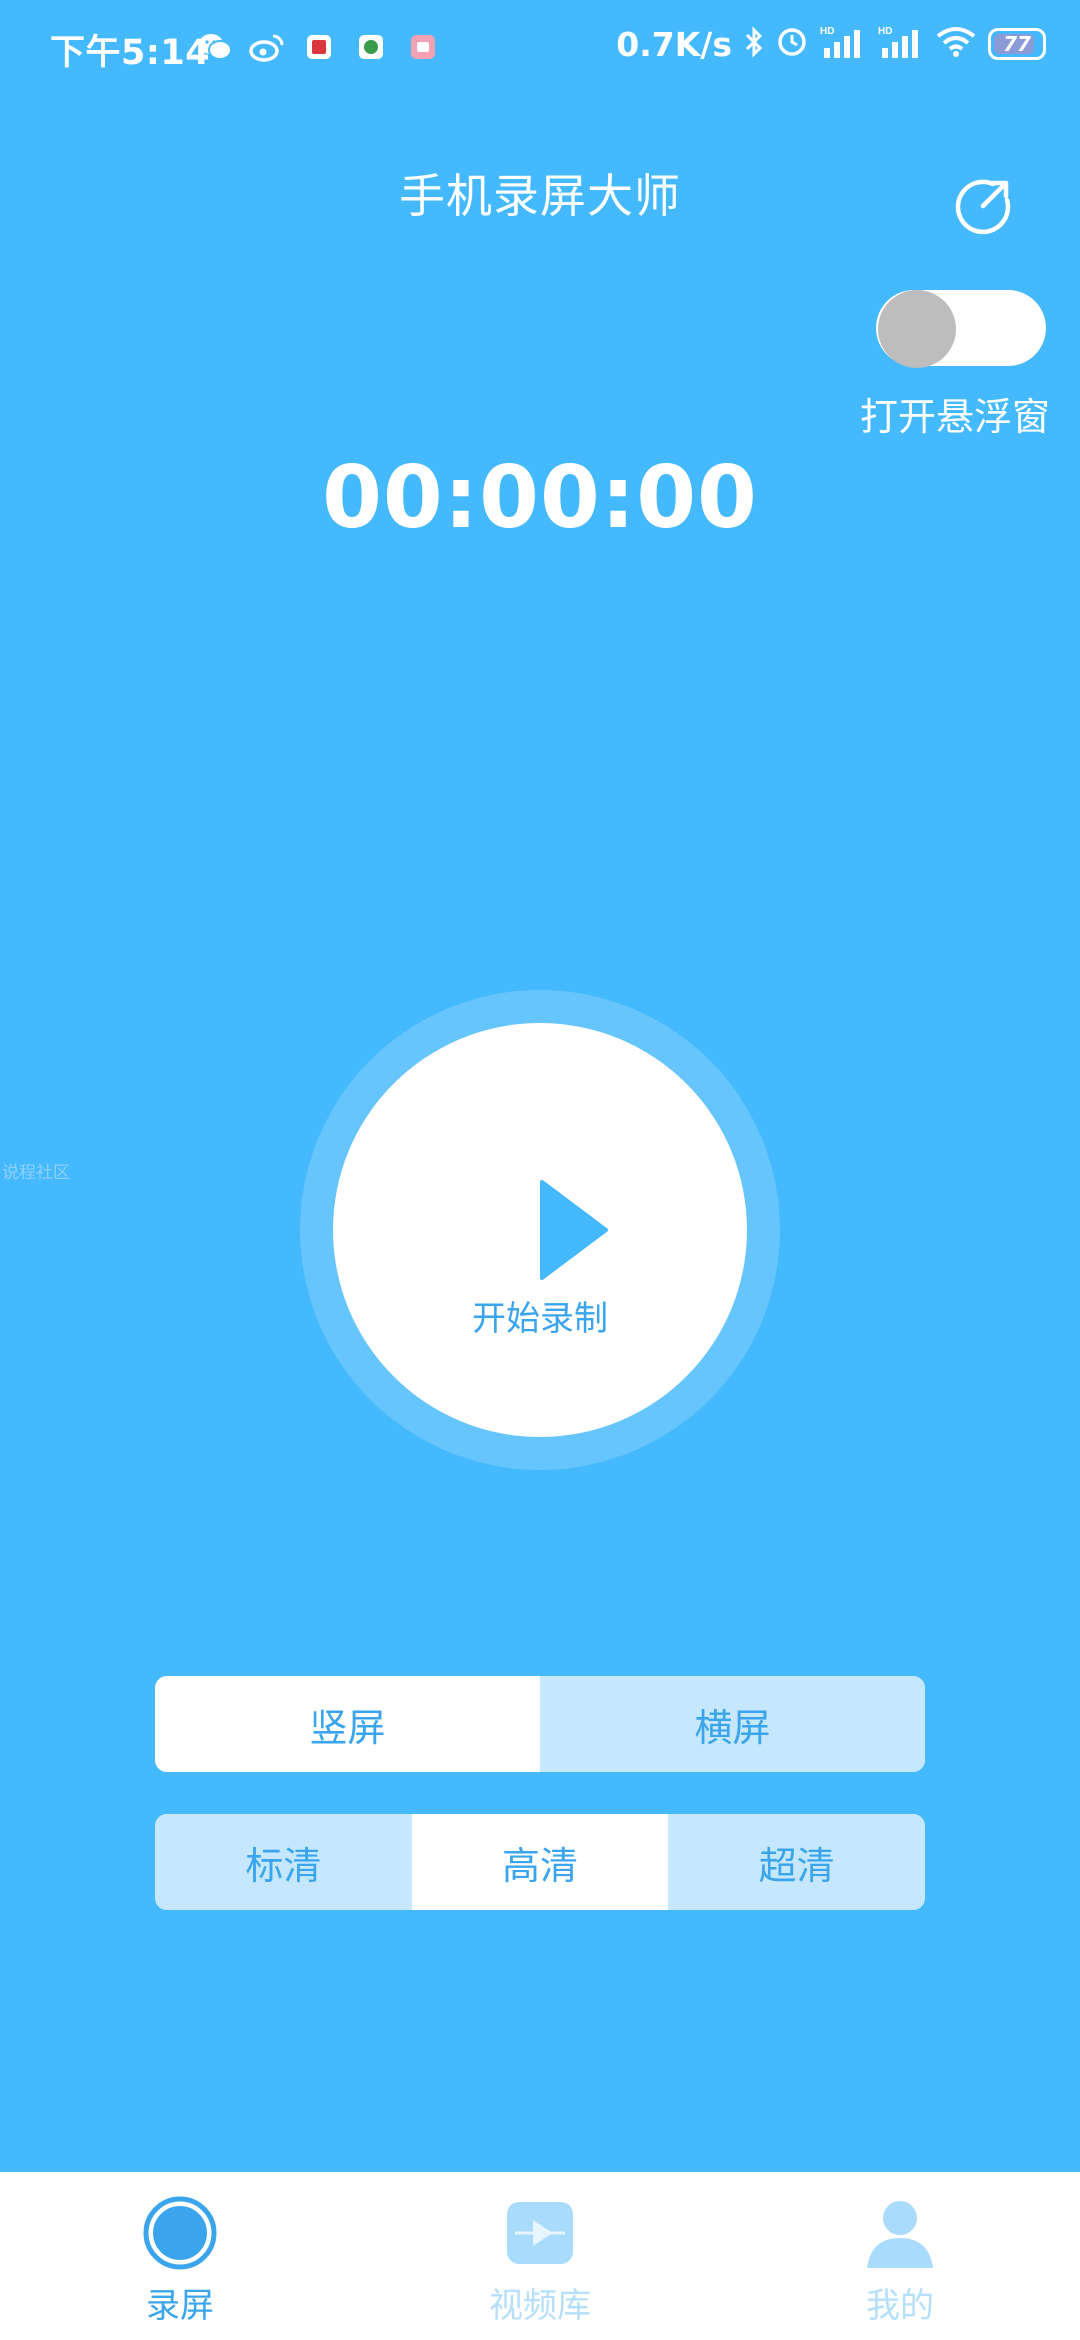  I want to click on nav-label-record: 录屏, so click(180, 2306).